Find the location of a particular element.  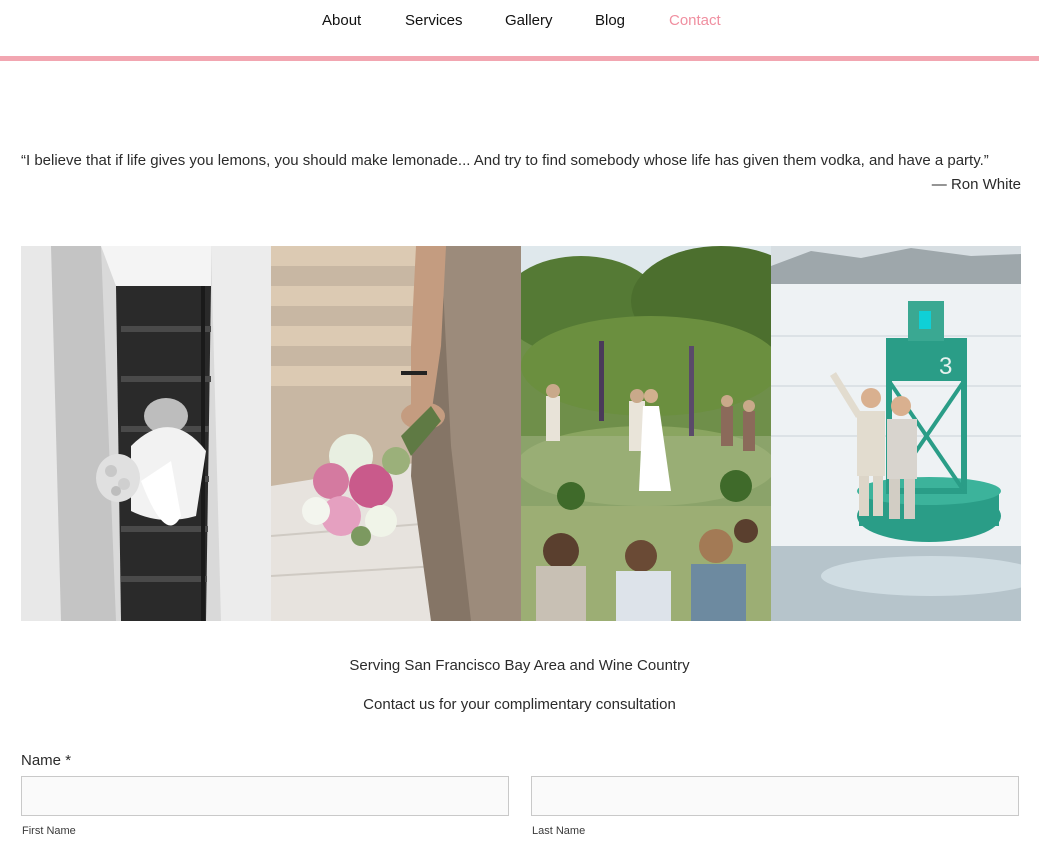

garden-ceremony-photo is located at coordinates (646, 433).